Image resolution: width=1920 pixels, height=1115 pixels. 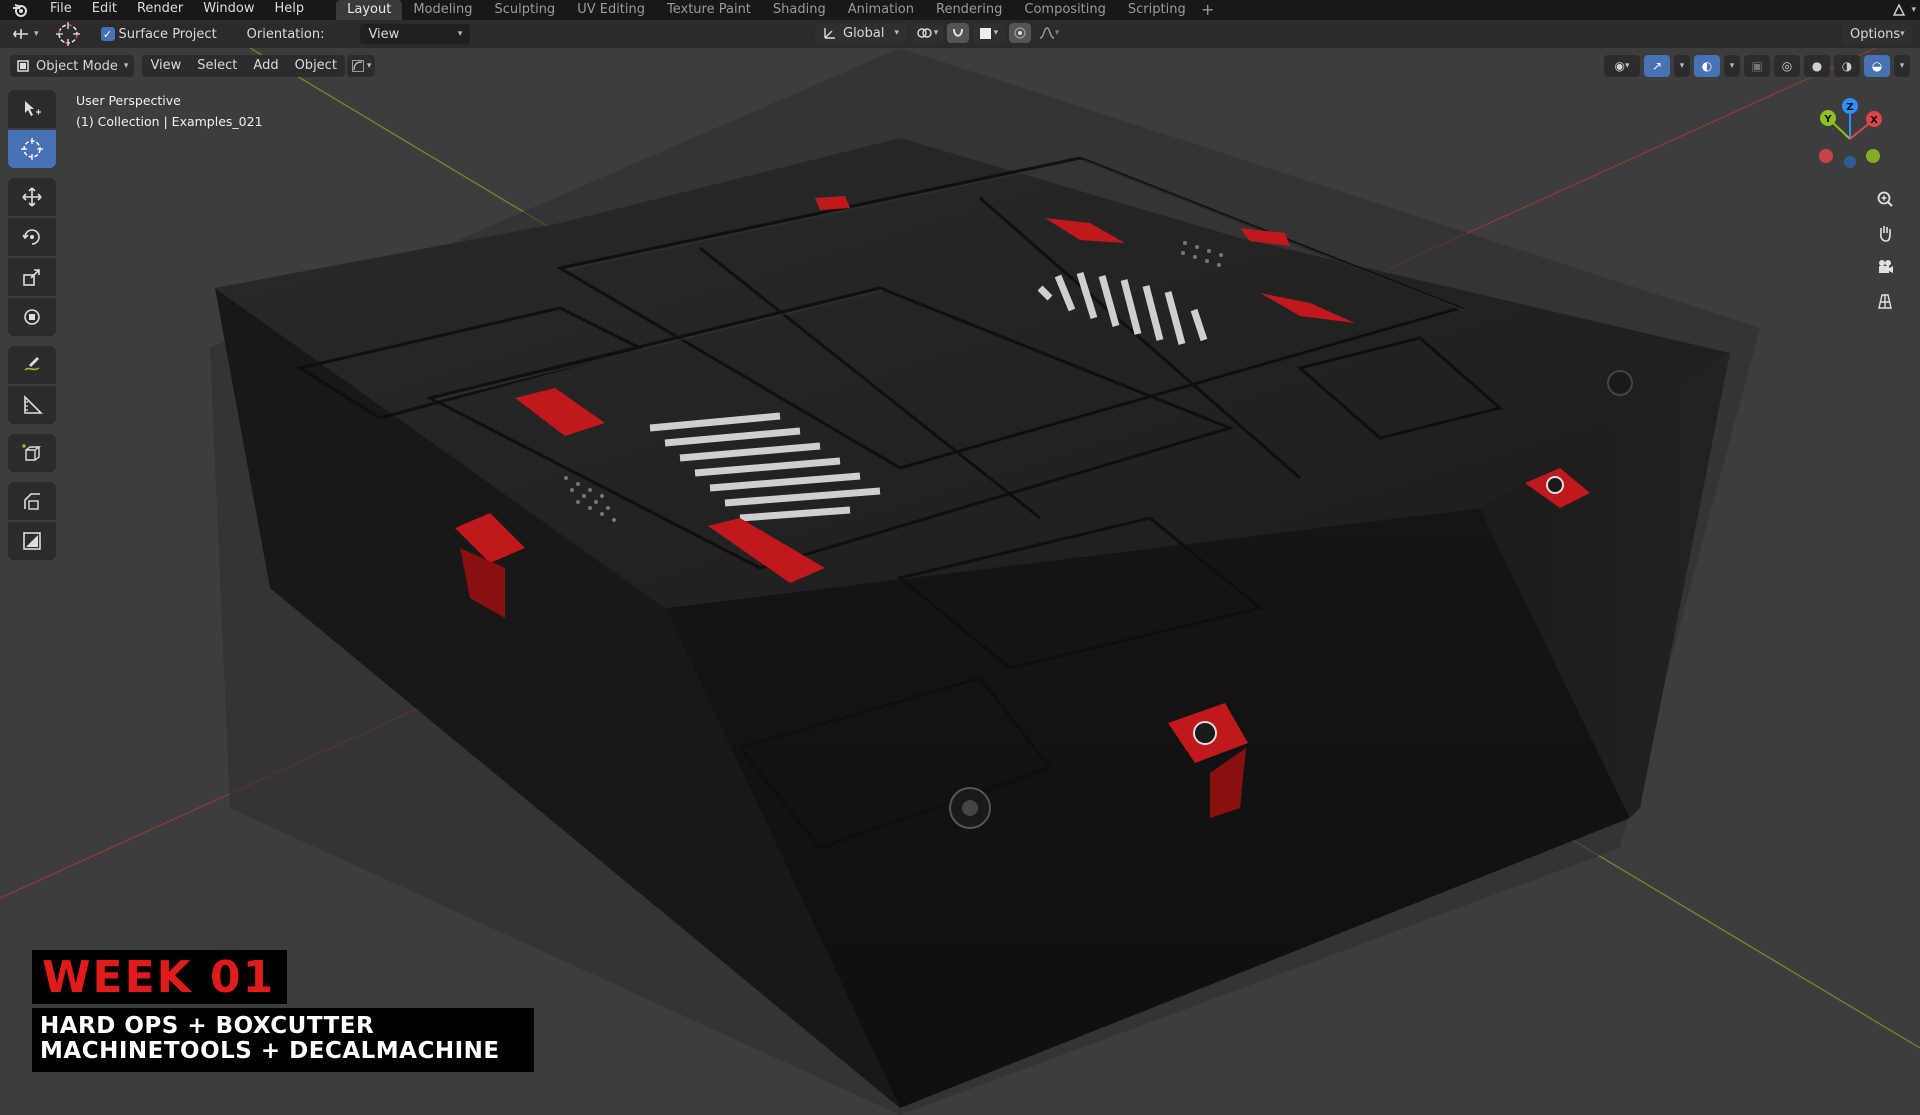 I want to click on hand-icon, so click(x=1885, y=233).